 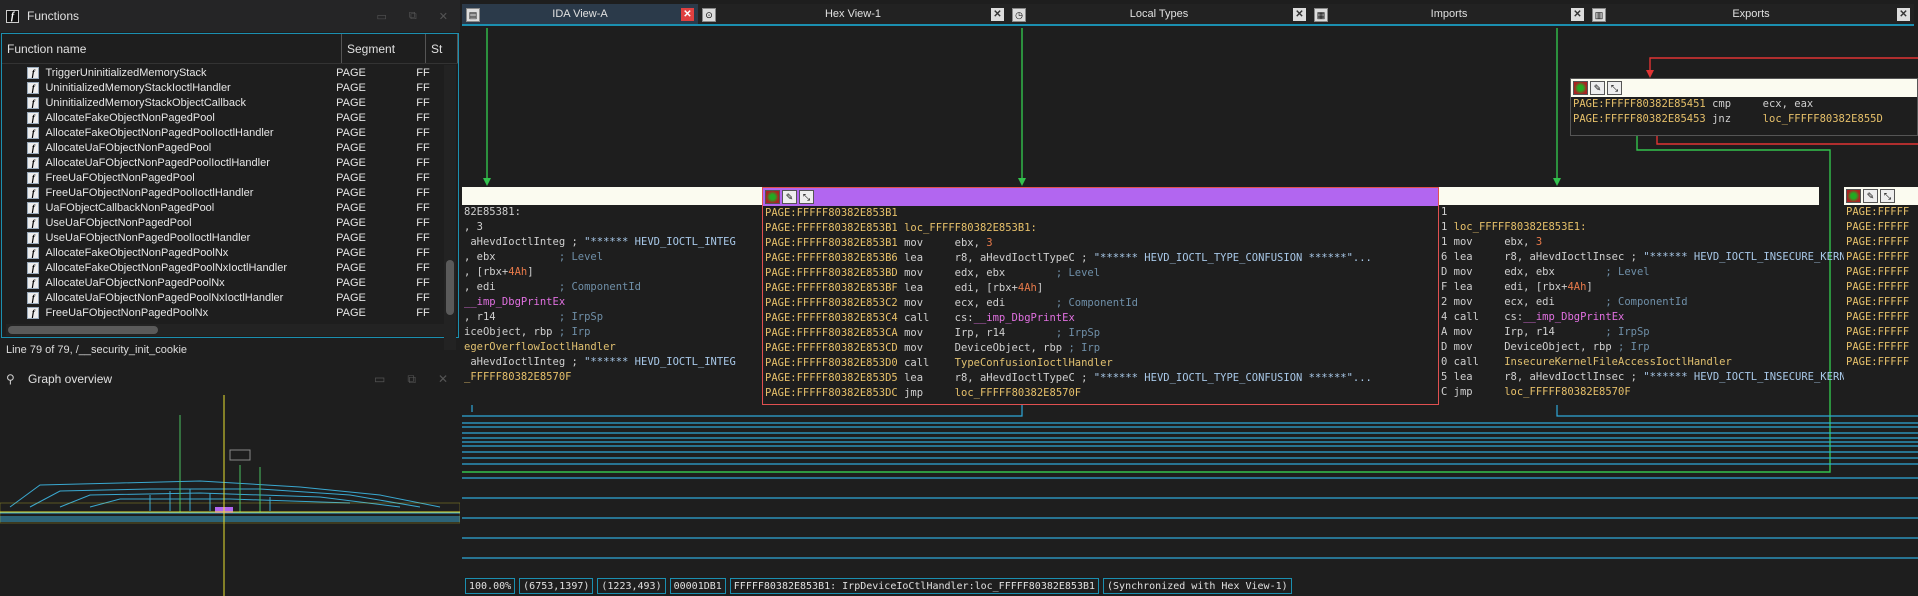 I want to click on close-icon: ✕, so click(x=443, y=379).